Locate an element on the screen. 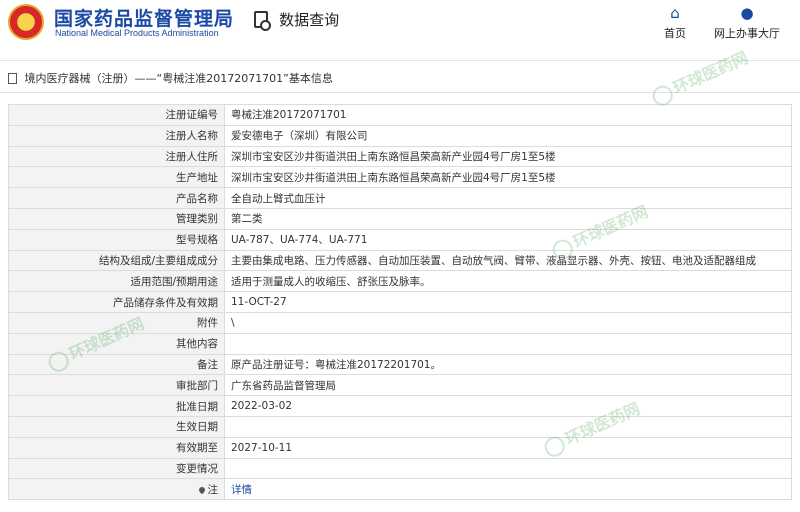 This screenshot has height=512, width=800. table-row: 备注 原产品注册证号：粤械注准20172201701。 is located at coordinates (400, 364).